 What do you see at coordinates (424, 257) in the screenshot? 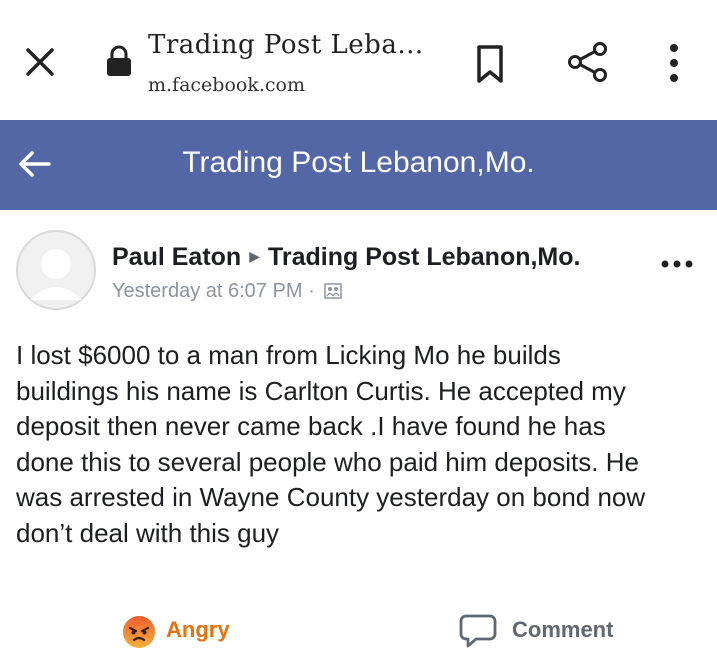
I see `group-name: Trading Post Lebanon,Mo.` at bounding box center [424, 257].